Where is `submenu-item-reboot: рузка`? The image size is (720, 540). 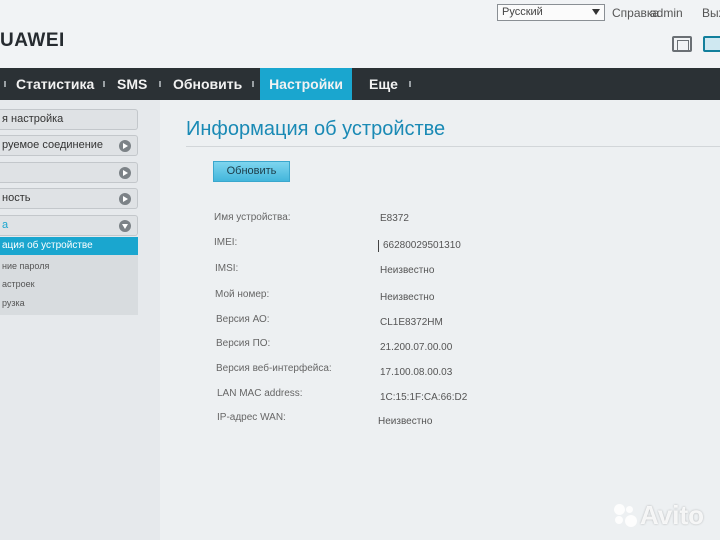
submenu-item-reboot: рузка is located at coordinates (69, 303).